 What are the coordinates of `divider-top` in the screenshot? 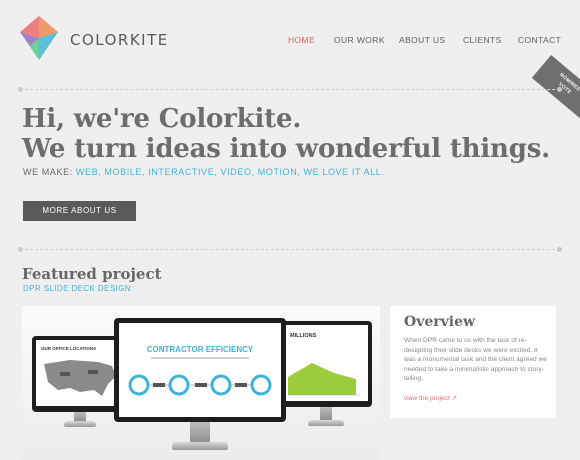 It's located at (290, 89).